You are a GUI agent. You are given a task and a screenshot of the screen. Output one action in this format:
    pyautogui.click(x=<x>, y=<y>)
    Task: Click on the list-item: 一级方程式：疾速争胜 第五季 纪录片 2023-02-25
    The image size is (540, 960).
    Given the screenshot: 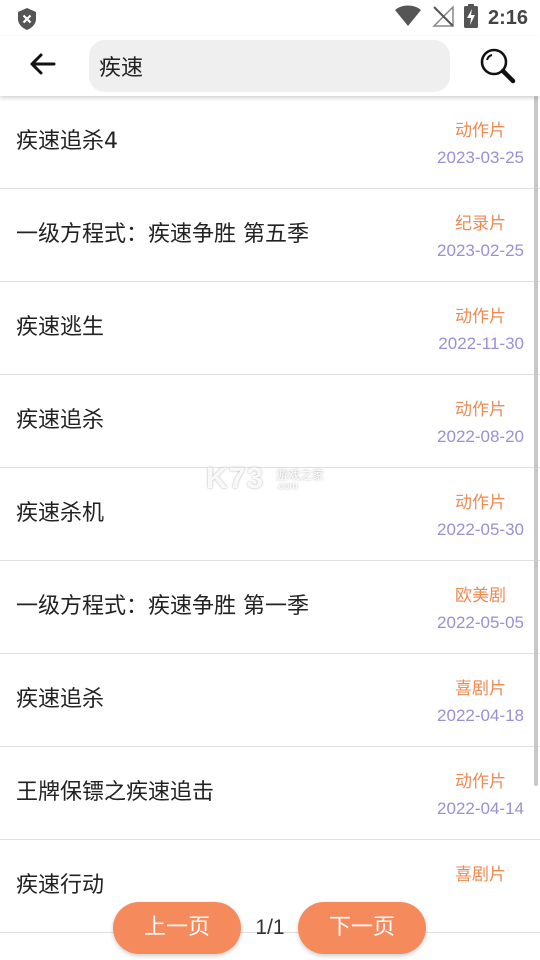 What is the action you would take?
    pyautogui.click(x=270, y=235)
    